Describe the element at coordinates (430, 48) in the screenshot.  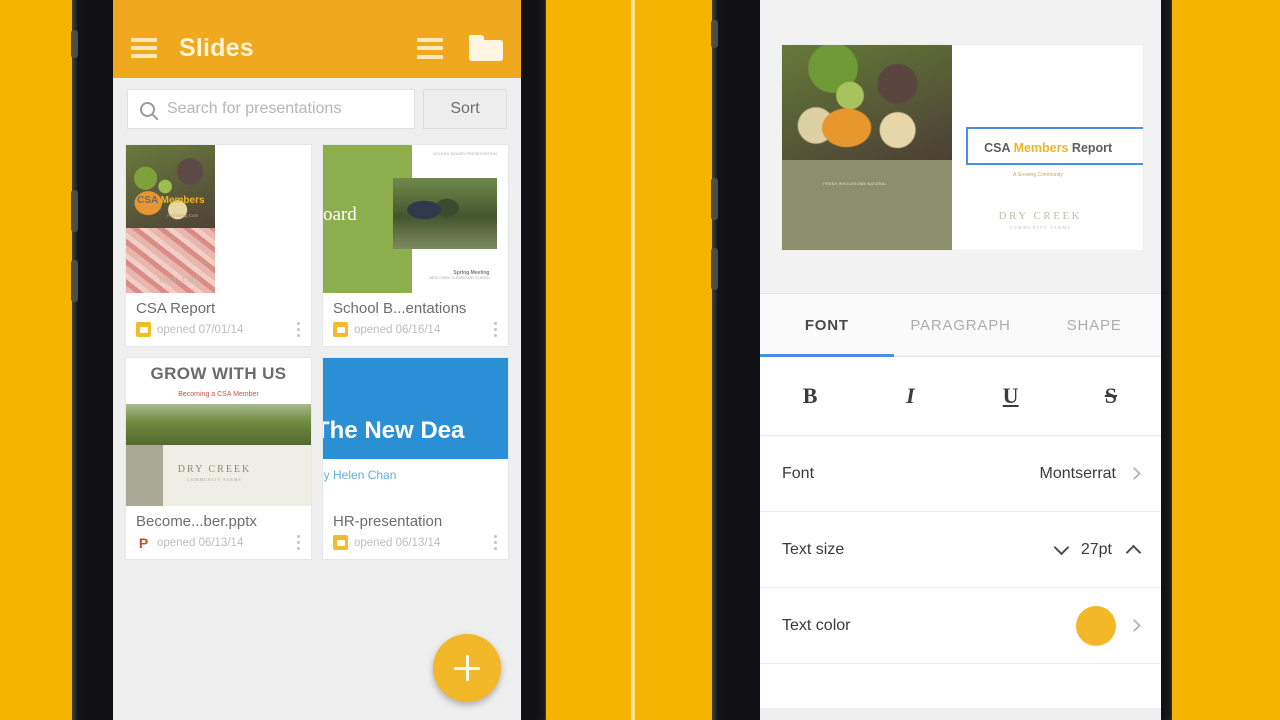
I see `list-view-icon` at that location.